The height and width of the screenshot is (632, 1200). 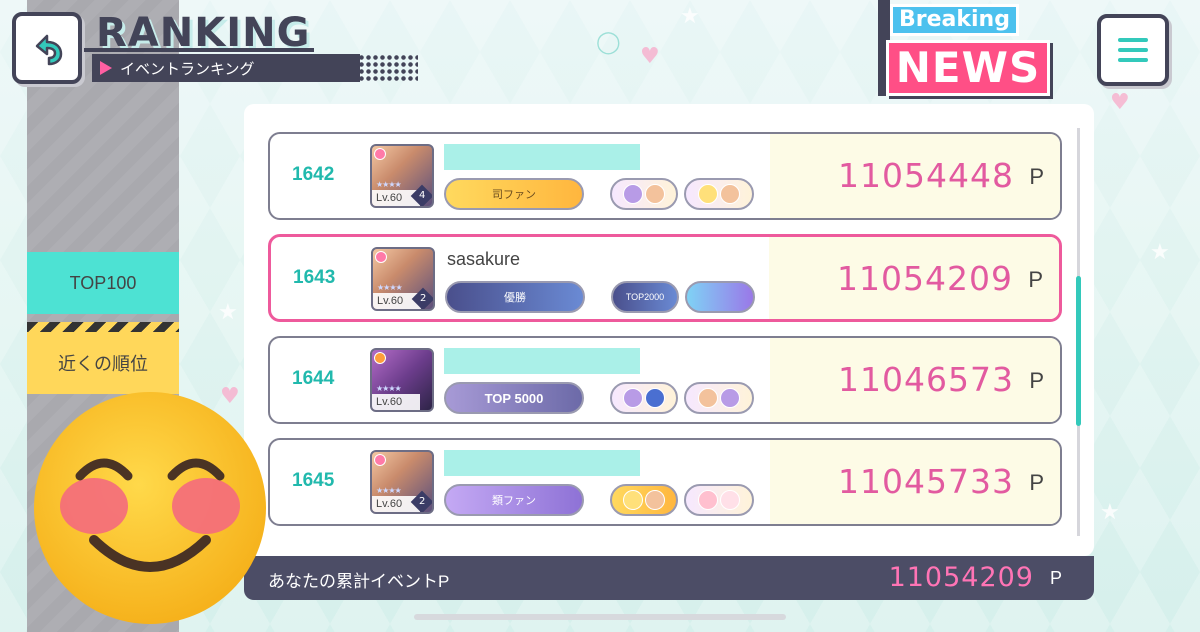 What do you see at coordinates (514, 500) in the screenshot?
I see `honor-title: 類ファン` at bounding box center [514, 500].